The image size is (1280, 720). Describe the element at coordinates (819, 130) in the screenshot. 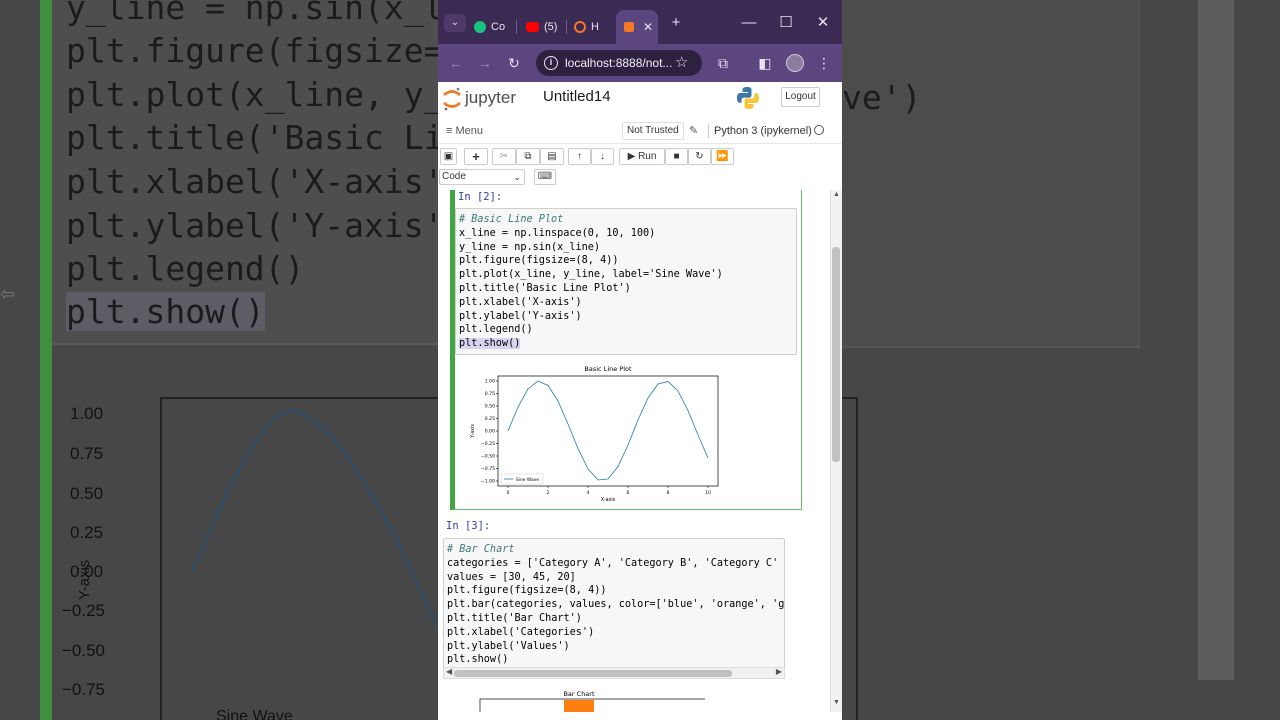

I see `kernel-status-icon` at that location.